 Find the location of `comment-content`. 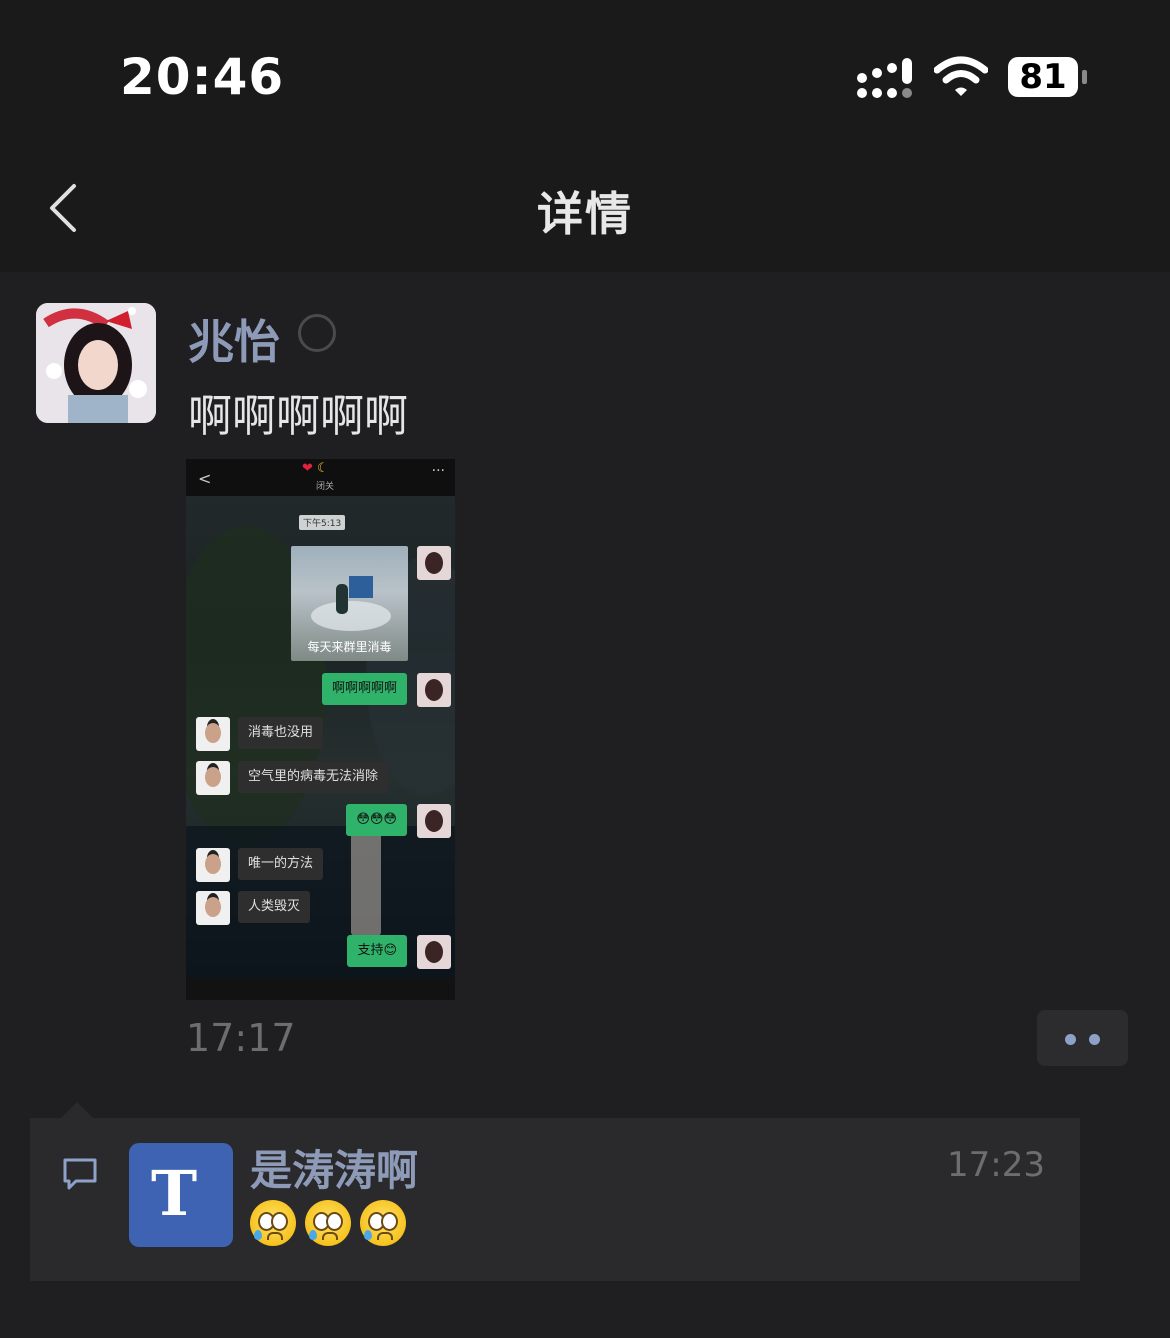

comment-content is located at coordinates (330, 1225).